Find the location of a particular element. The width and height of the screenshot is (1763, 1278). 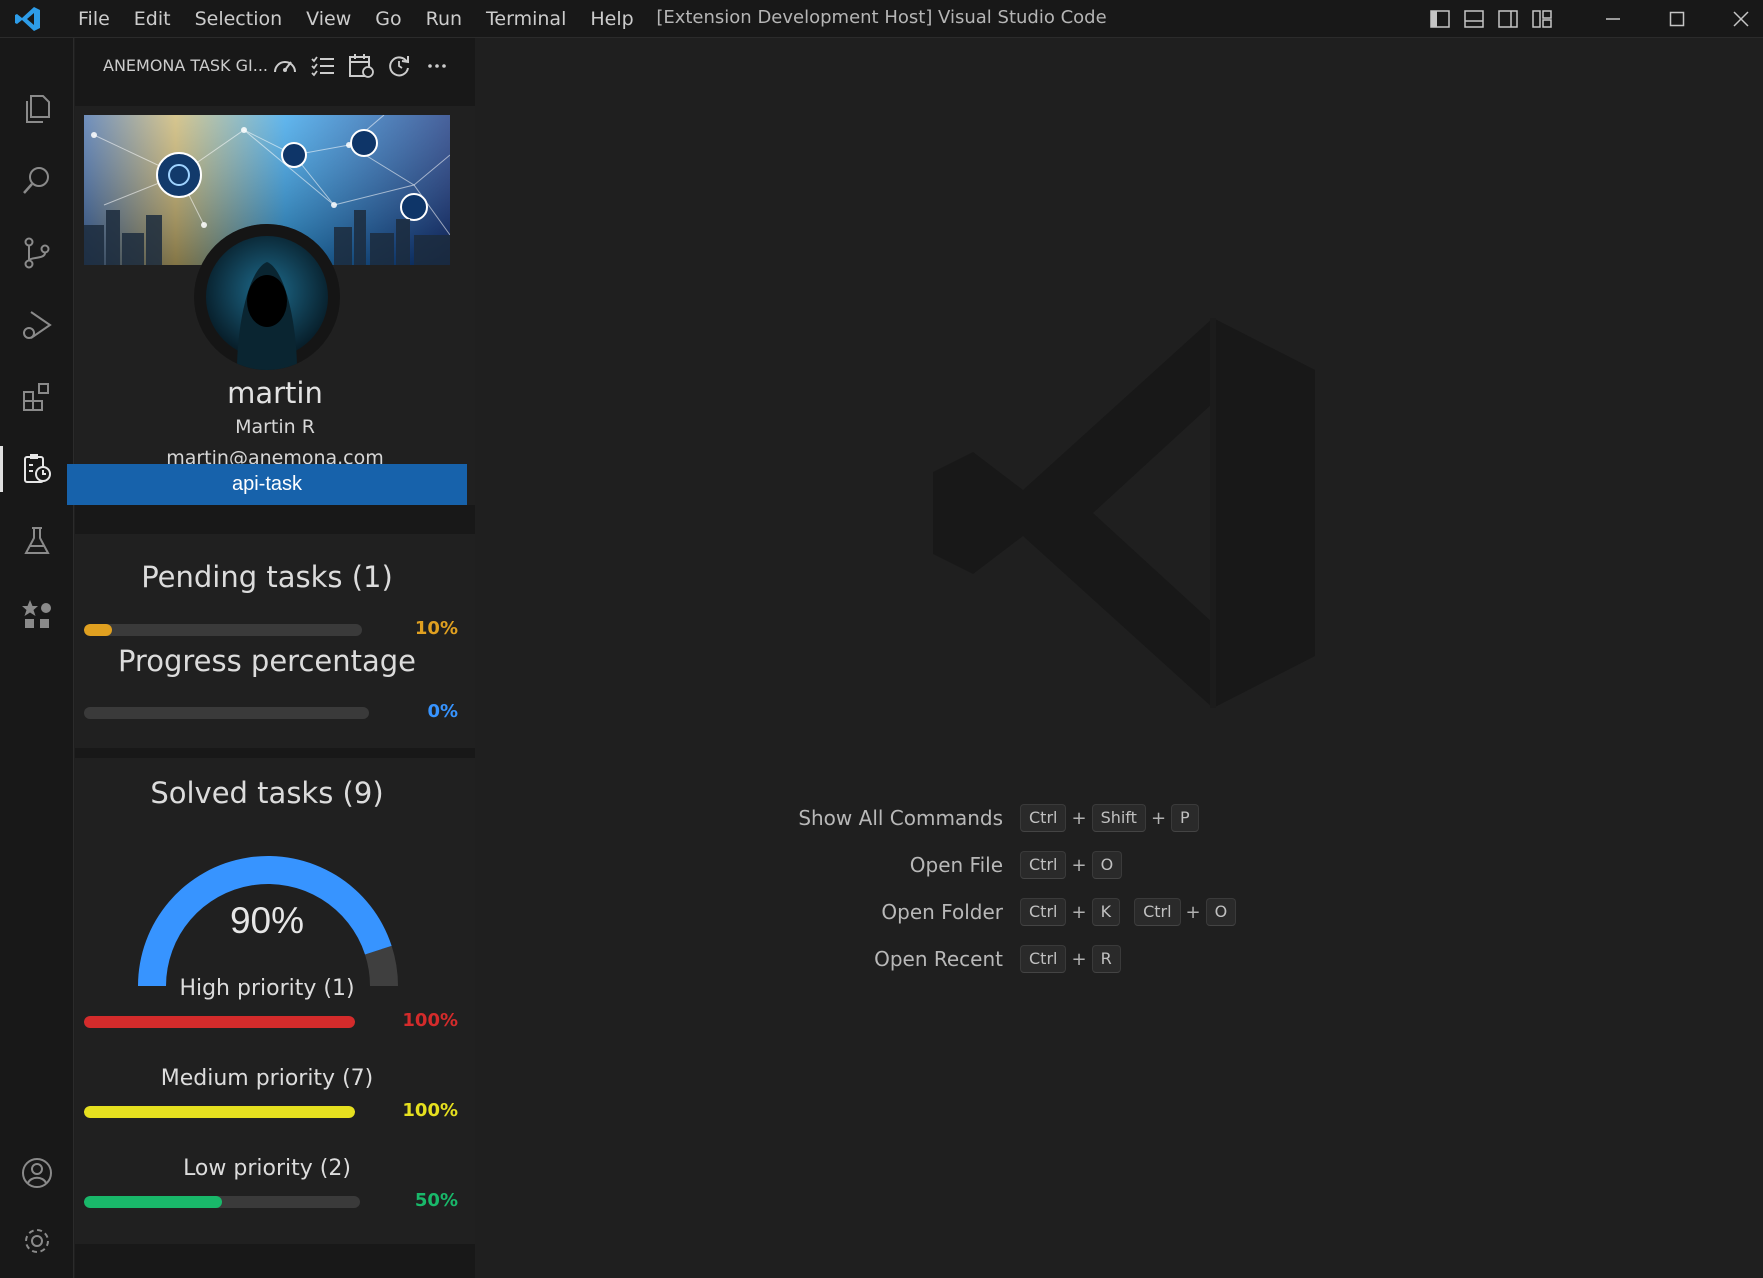

high-priority-bar is located at coordinates (219, 1022).